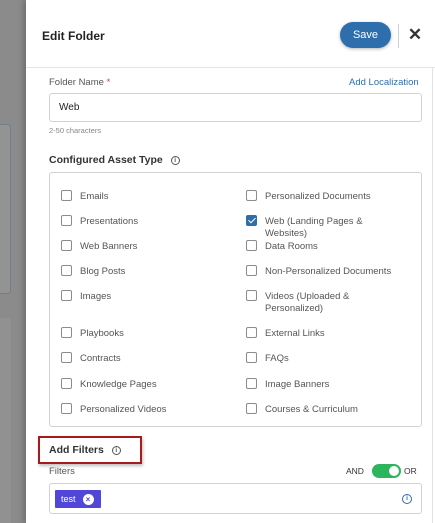 This screenshot has width=435, height=523. I want to click on folder-name-label: Folder Name *, so click(79, 82).